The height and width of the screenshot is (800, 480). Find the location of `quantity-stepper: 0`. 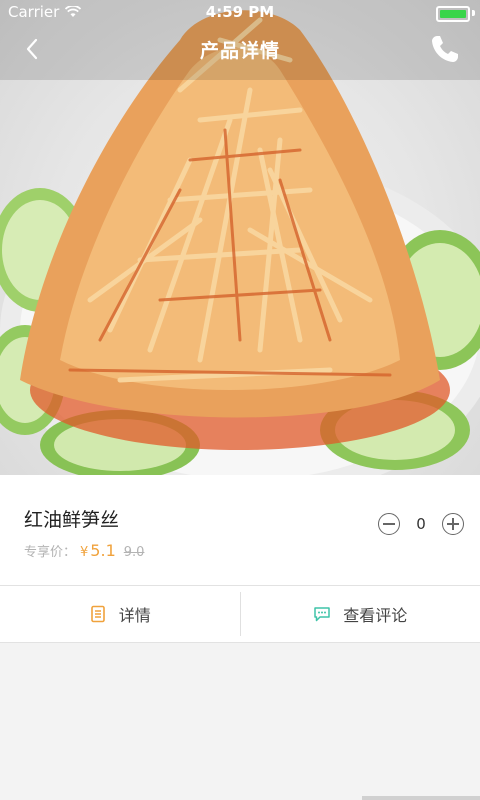

quantity-stepper: 0 is located at coordinates (421, 524).